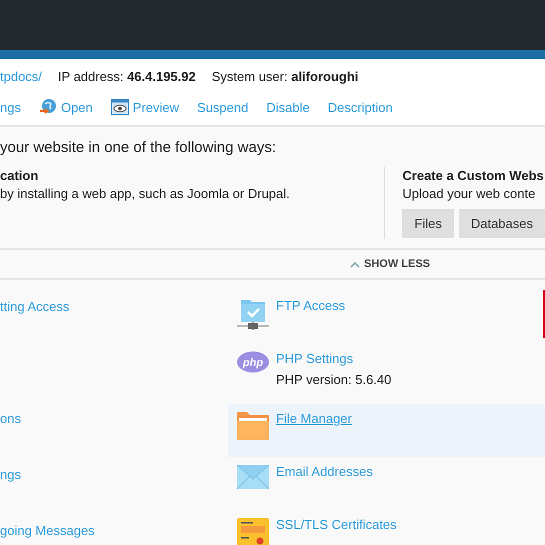  I want to click on ip-address: IP address: 46.4.195.92, so click(127, 76).